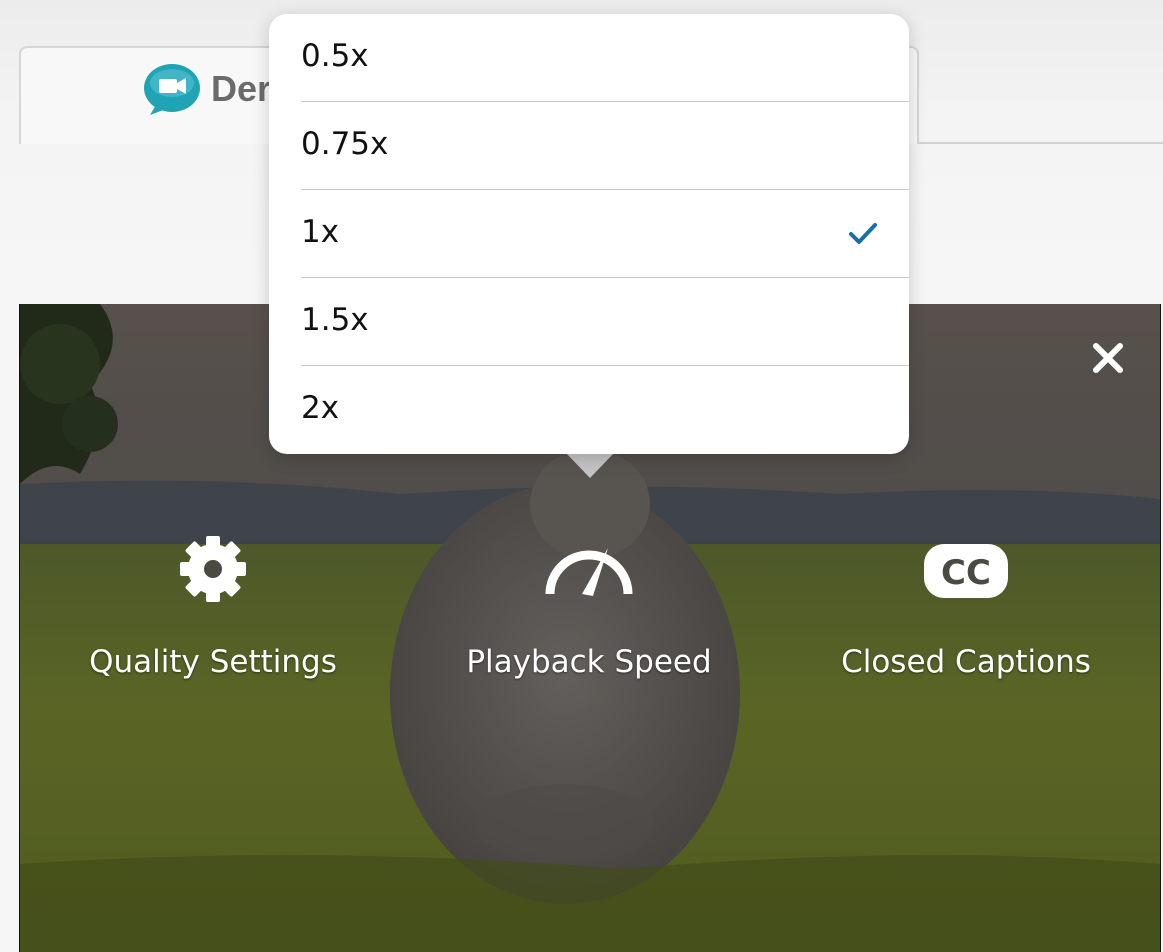  Describe the element at coordinates (589, 662) in the screenshot. I see `playback-speed-label: Playback Speed` at that location.